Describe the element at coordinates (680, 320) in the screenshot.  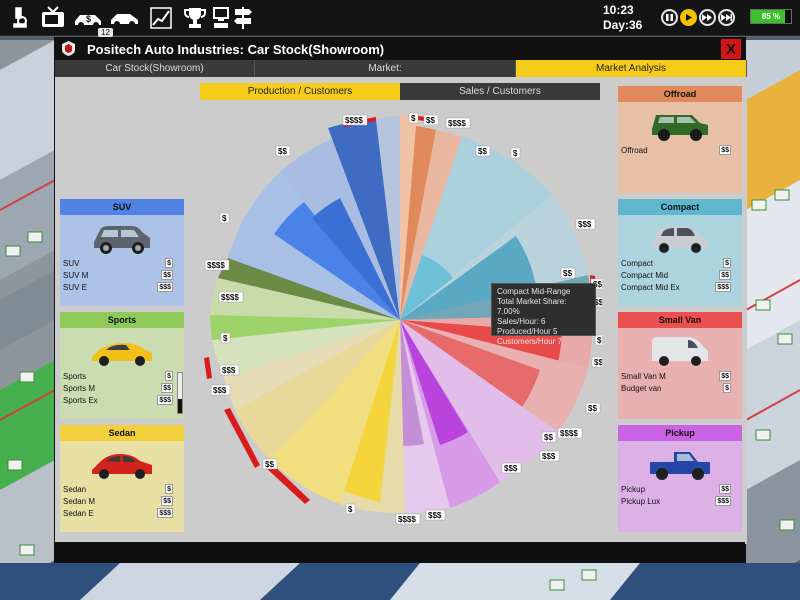
I see `card-header: Small Van` at that location.